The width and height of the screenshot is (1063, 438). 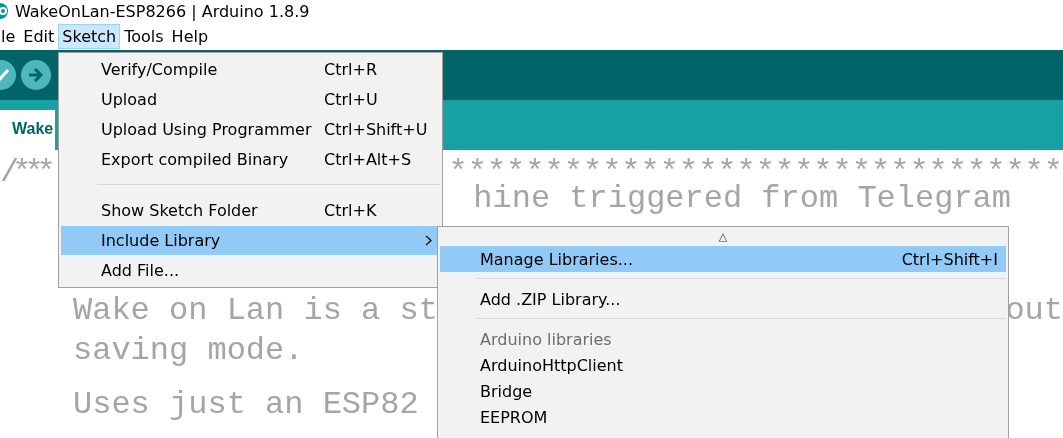 I want to click on menu-item: Export compiled Binary Ctrl+Alt+S, so click(x=250, y=159).